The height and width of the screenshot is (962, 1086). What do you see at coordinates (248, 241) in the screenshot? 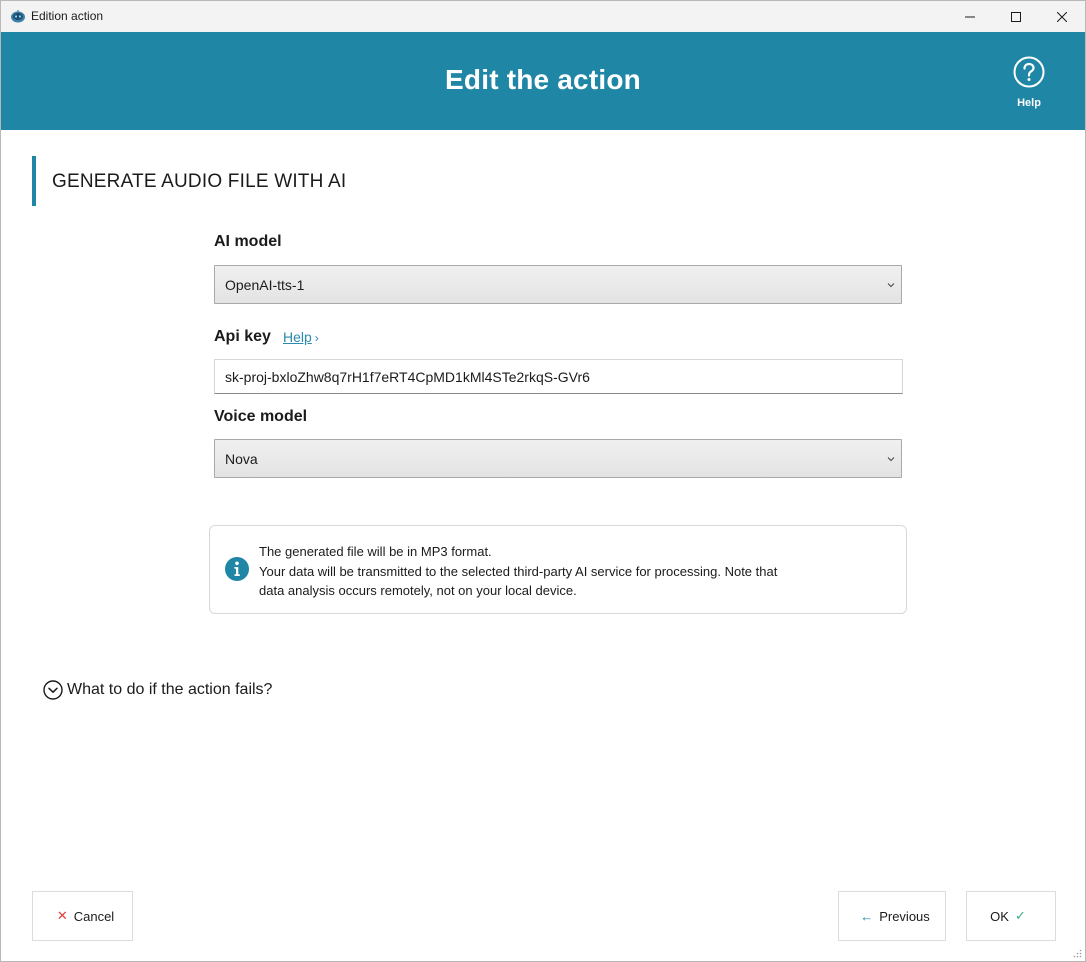
I see `ai-model-label: AI model` at bounding box center [248, 241].